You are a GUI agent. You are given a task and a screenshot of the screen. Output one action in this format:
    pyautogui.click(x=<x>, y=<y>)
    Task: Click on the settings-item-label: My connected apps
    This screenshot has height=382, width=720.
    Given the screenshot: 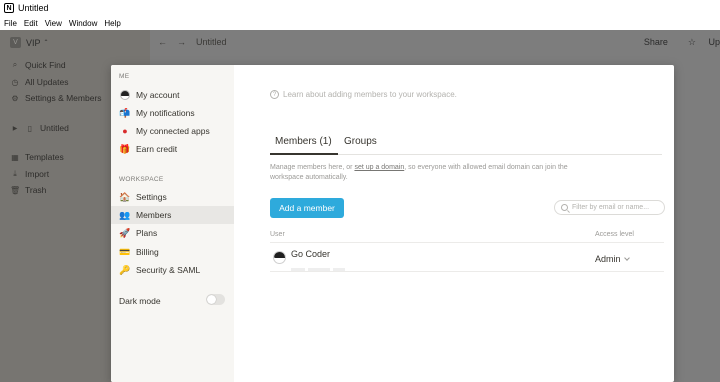 What is the action you would take?
    pyautogui.click(x=173, y=131)
    